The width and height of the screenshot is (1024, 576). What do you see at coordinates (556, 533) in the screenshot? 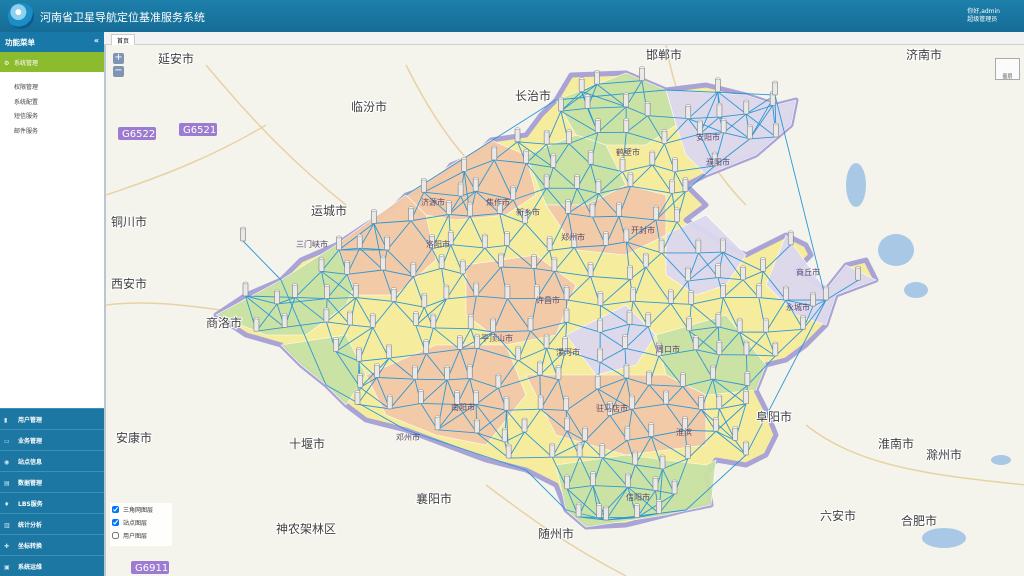
I see `city-label: 随州市` at bounding box center [556, 533].